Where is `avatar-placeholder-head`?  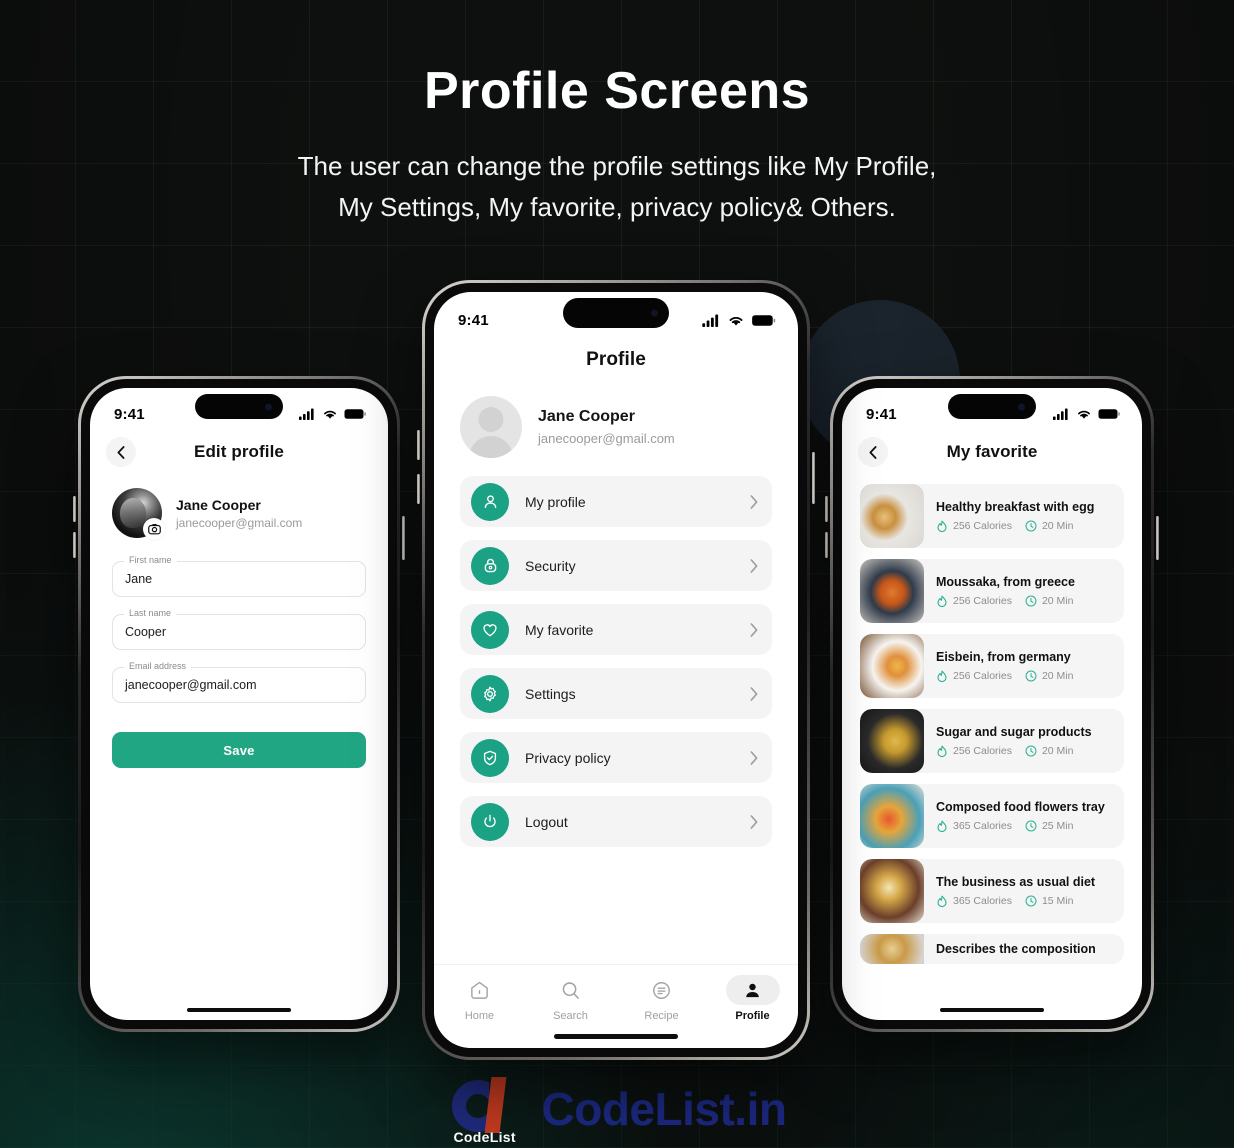 avatar-placeholder-head is located at coordinates (491, 419).